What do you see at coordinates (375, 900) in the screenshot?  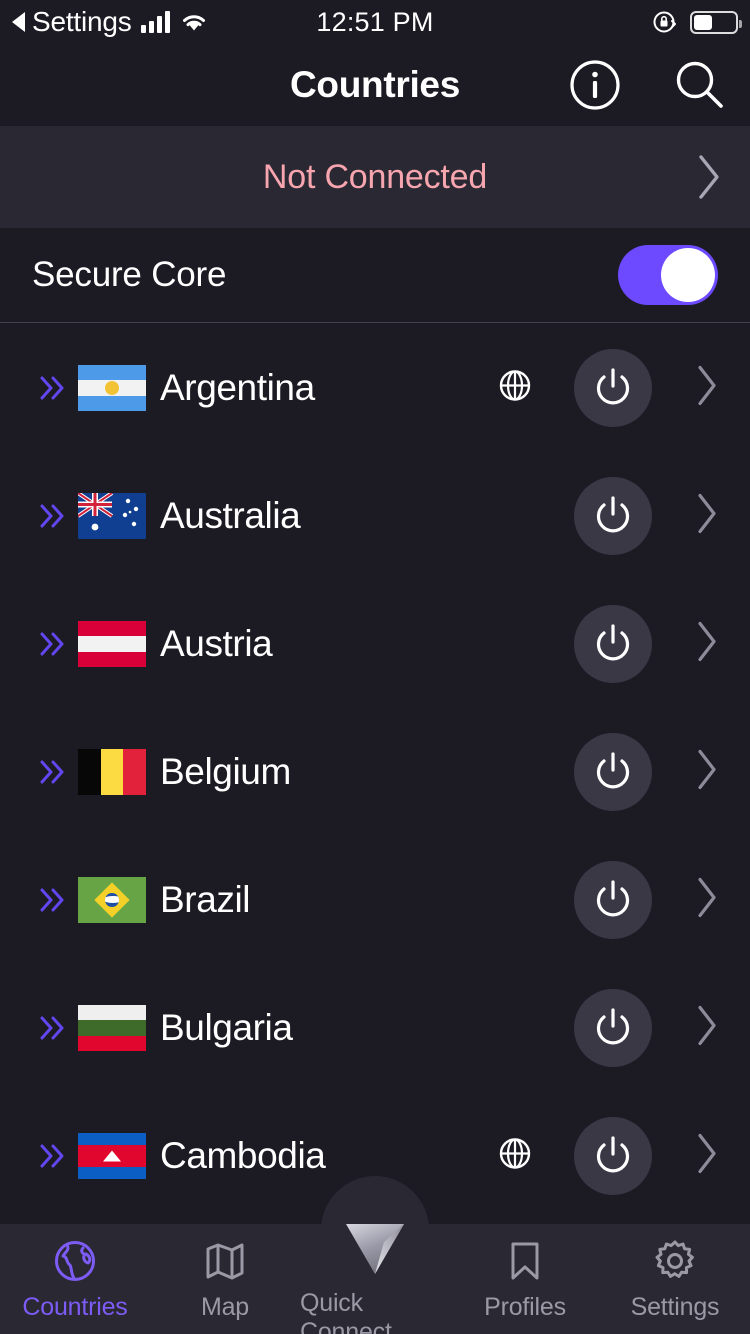 I see `country-row: Brazil` at bounding box center [375, 900].